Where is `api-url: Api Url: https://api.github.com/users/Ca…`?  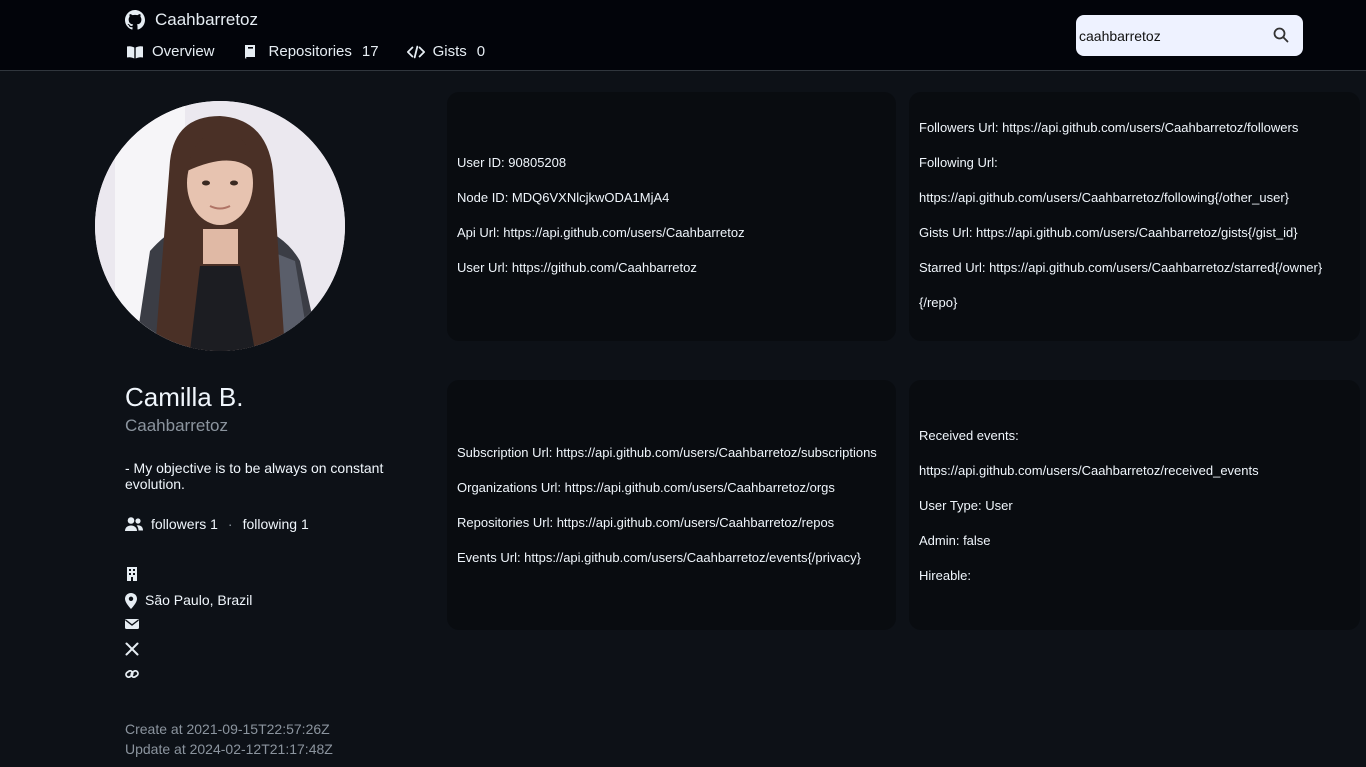
api-url: Api Url: https://api.github.com/users/Ca… is located at coordinates (601, 232).